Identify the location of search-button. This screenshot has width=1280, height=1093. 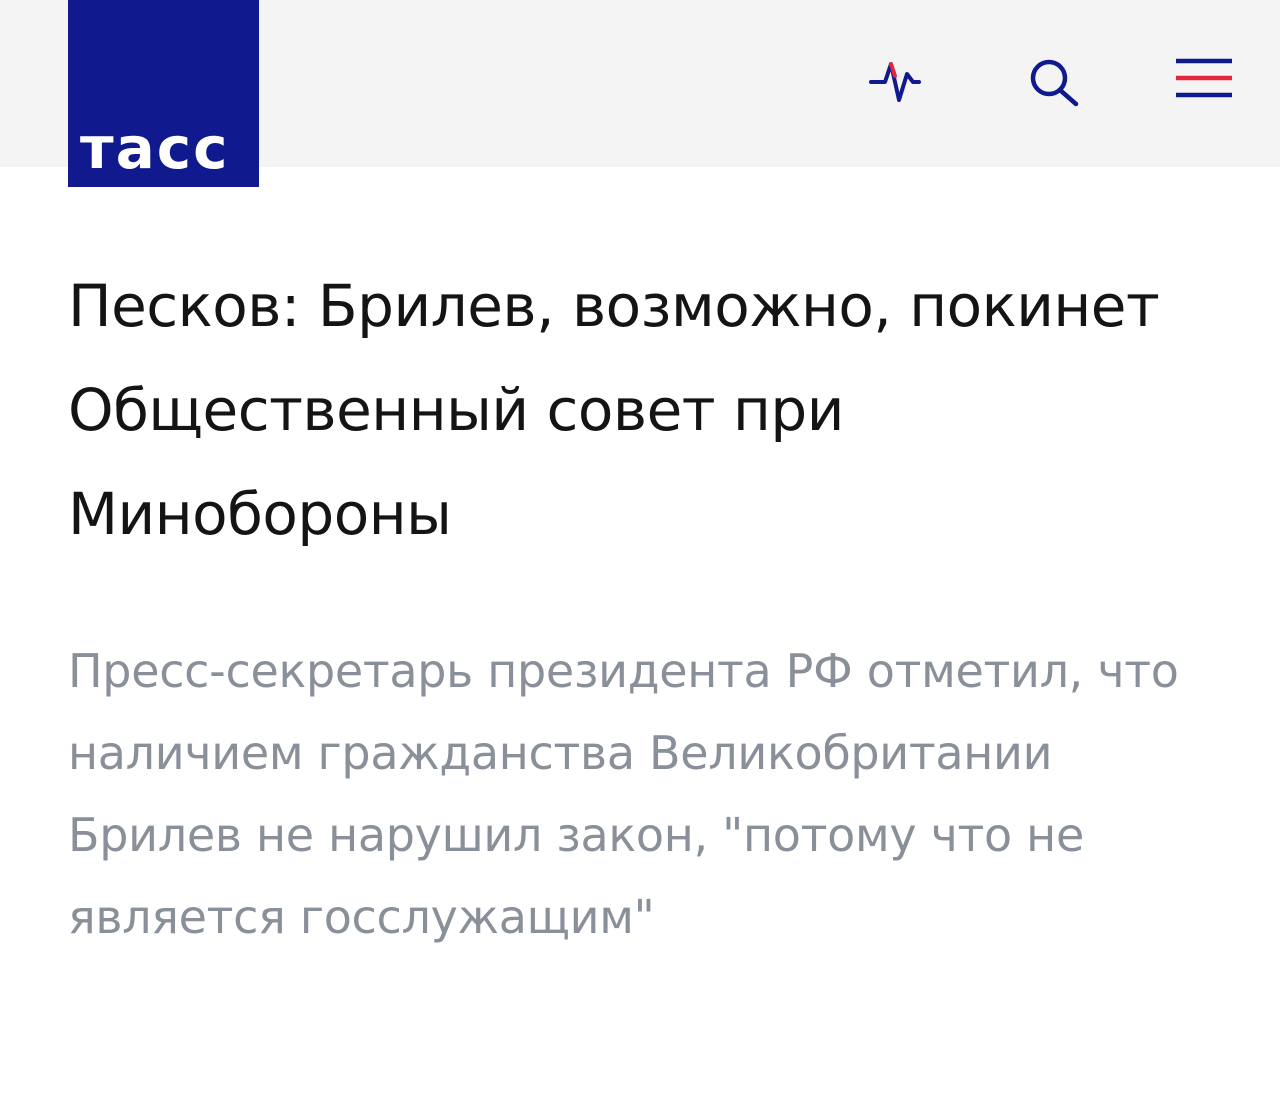
(1054, 82).